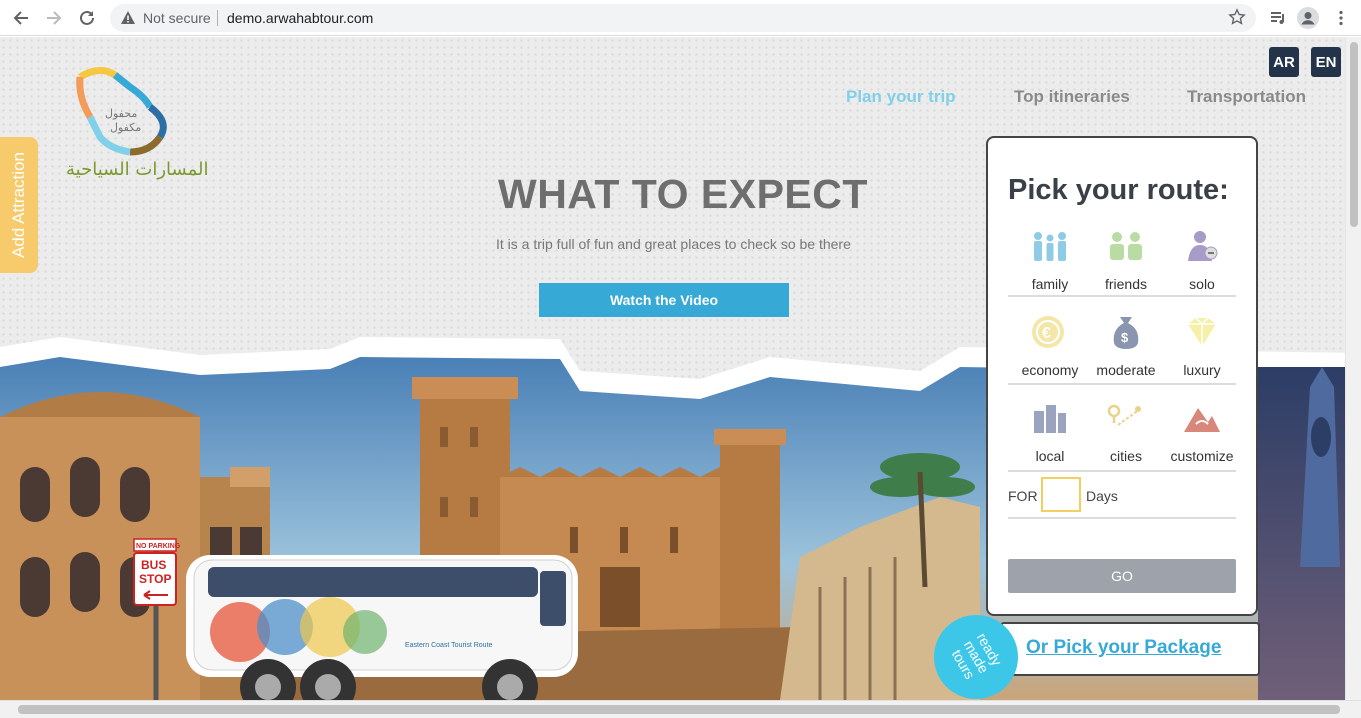  What do you see at coordinates (137, 169) in the screenshot?
I see `logo-arabic-text: المسارات السياحية` at bounding box center [137, 169].